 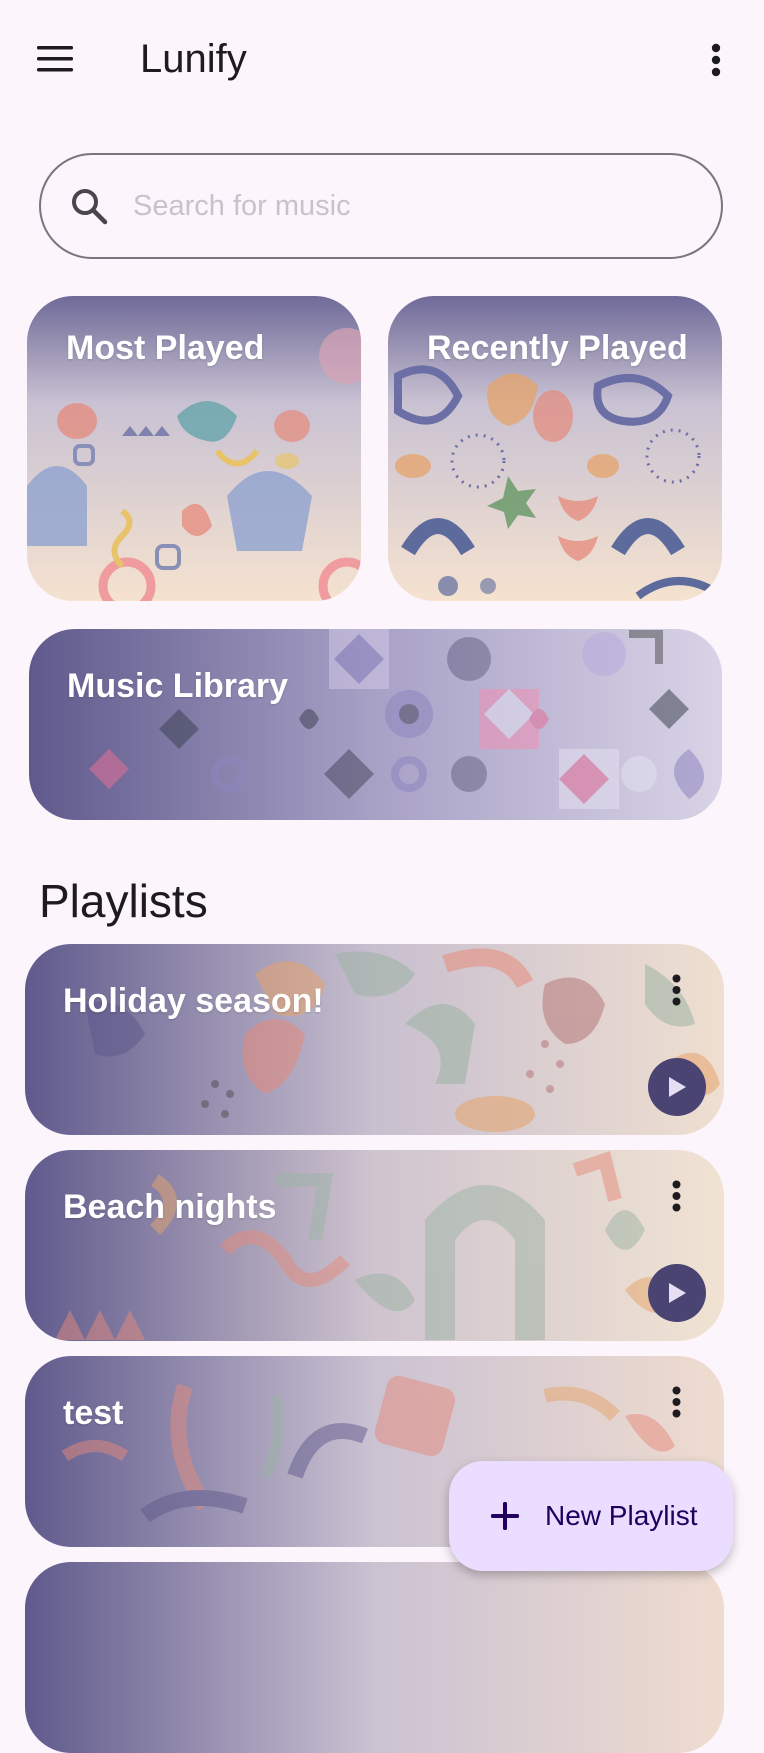 I want to click on playlist-card, so click(x=374, y=1657).